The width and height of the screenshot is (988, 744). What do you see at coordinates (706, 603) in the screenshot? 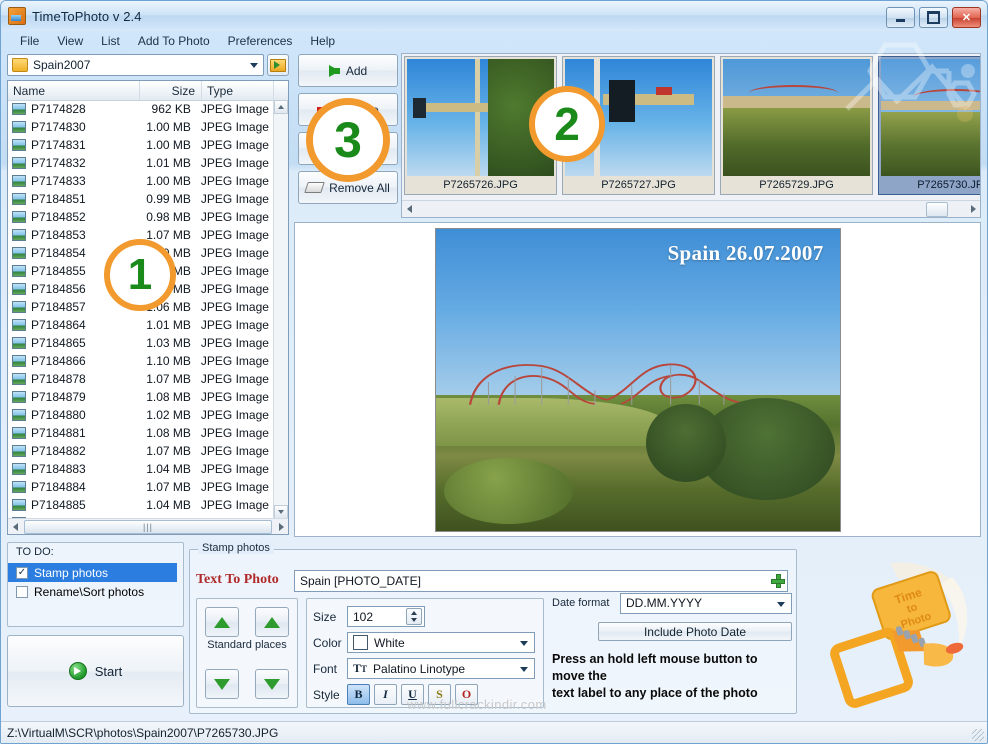
I see `date-format-combobox: DD.MM.YYYY` at bounding box center [706, 603].